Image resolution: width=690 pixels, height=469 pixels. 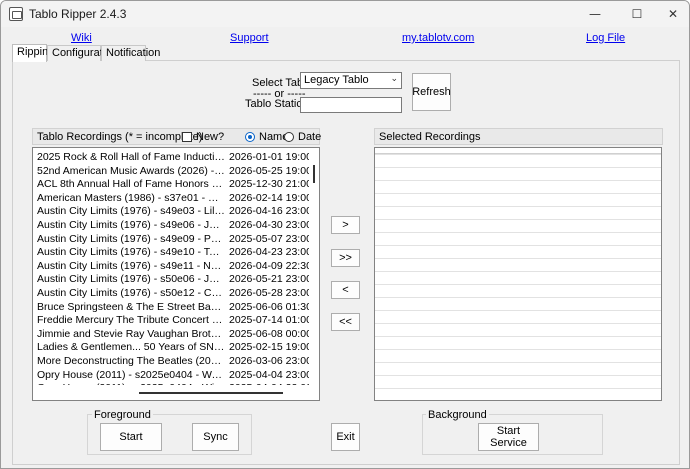 What do you see at coordinates (685, 465) in the screenshot?
I see `resize-grip` at bounding box center [685, 465].